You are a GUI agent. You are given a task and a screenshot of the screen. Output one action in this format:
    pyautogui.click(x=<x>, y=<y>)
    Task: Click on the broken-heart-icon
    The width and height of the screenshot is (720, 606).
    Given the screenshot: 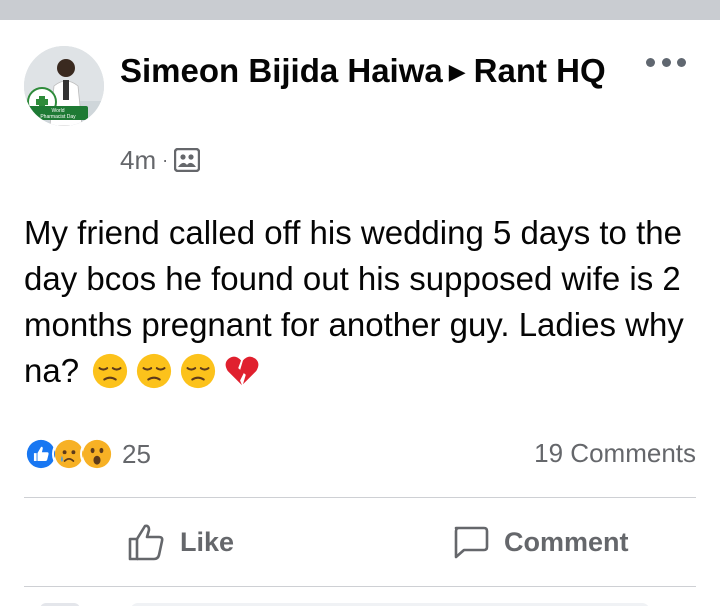 What is the action you would take?
    pyautogui.click(x=242, y=371)
    